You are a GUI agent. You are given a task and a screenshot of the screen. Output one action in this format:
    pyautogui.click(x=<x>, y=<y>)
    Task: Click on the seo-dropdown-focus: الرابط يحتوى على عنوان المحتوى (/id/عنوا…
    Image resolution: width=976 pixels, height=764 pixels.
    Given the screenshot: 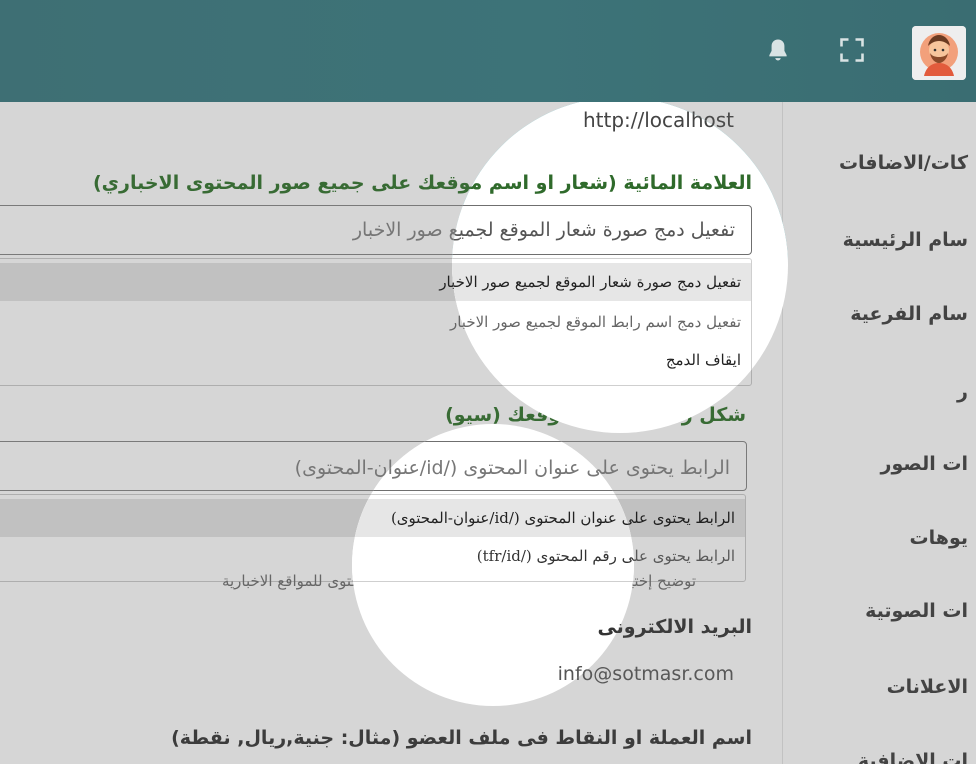 What is the action you would take?
    pyautogui.click(x=493, y=538)
    